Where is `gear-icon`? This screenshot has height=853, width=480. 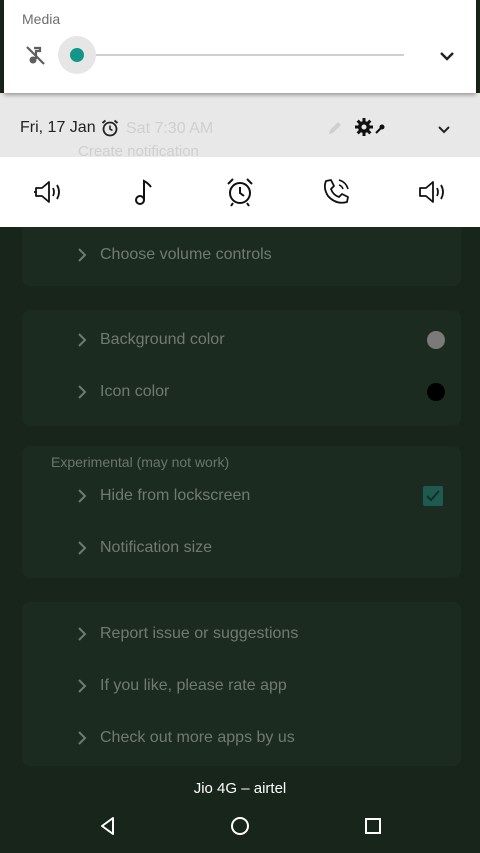 gear-icon is located at coordinates (364, 127).